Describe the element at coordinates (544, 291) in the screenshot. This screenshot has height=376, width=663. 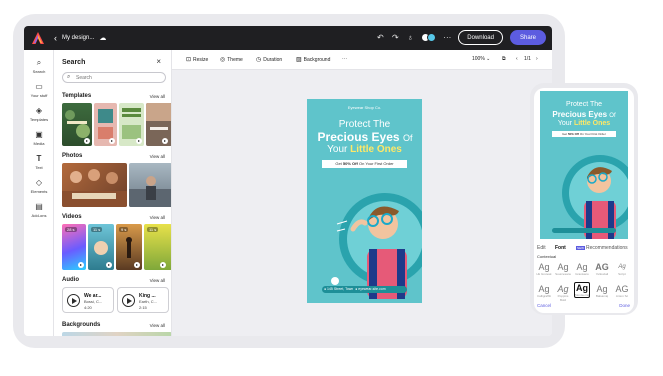
I see `font-option: Ag Calligraffiti` at that location.